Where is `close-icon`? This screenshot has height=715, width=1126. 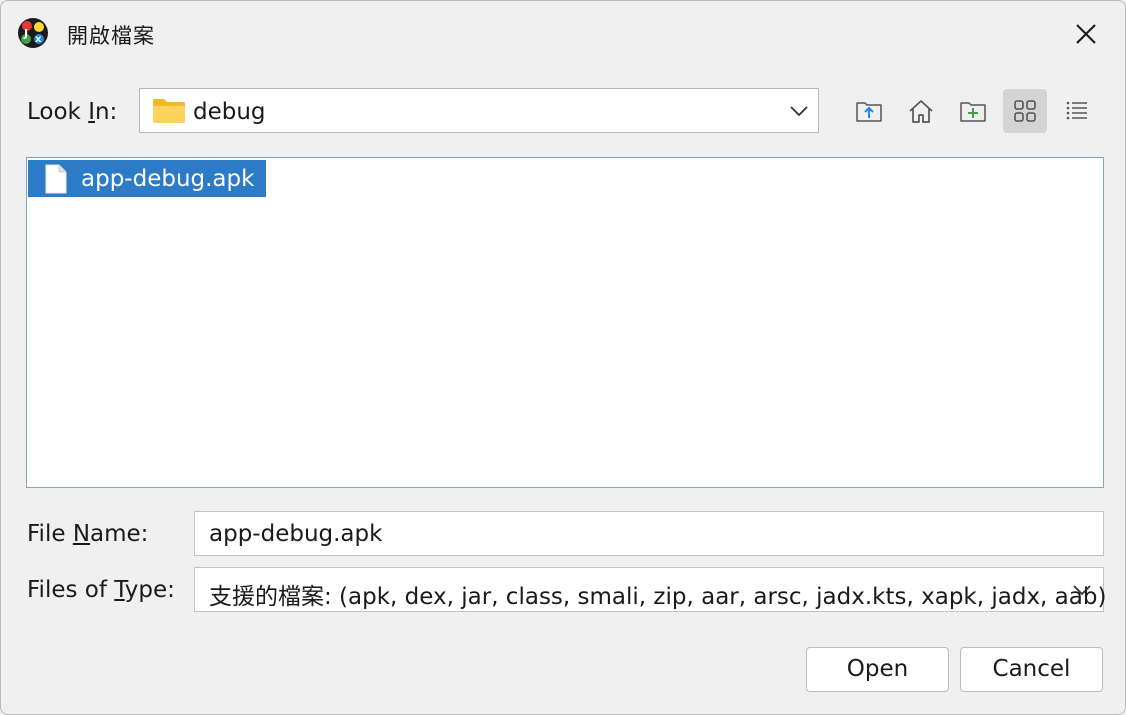 close-icon is located at coordinates (1086, 34).